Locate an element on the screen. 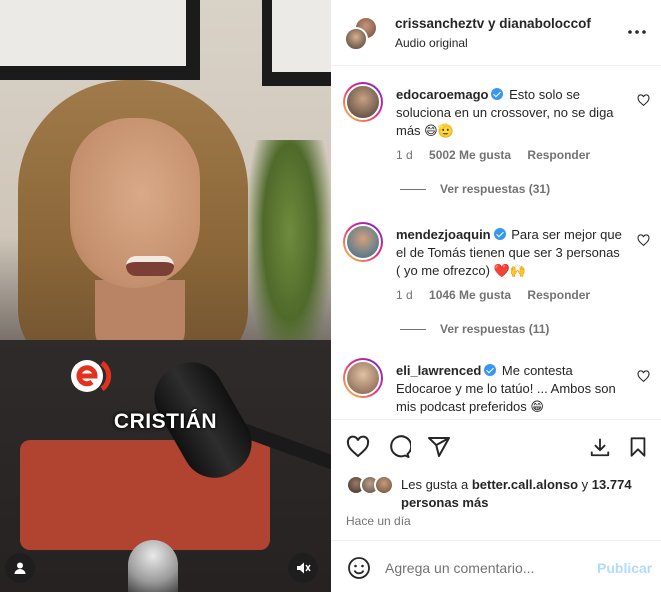 The width and height of the screenshot is (661, 592). bookmark-icon is located at coordinates (638, 447).